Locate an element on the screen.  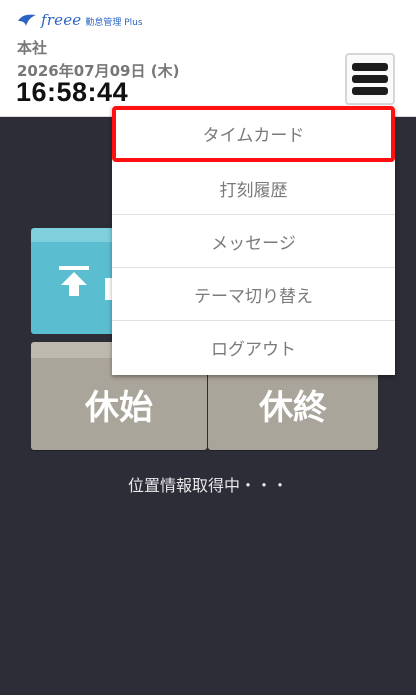
hamburger-menu-button is located at coordinates (370, 79).